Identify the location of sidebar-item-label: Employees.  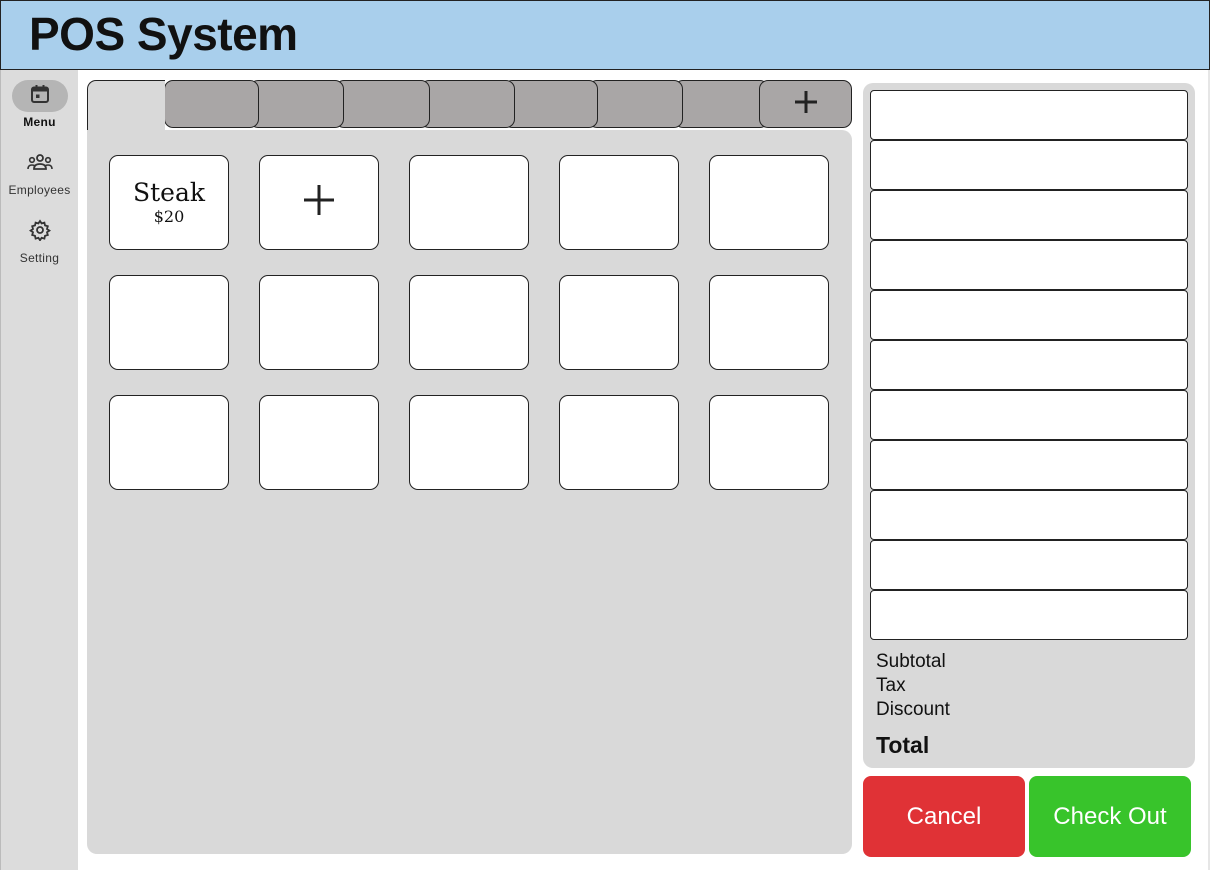
(39, 190).